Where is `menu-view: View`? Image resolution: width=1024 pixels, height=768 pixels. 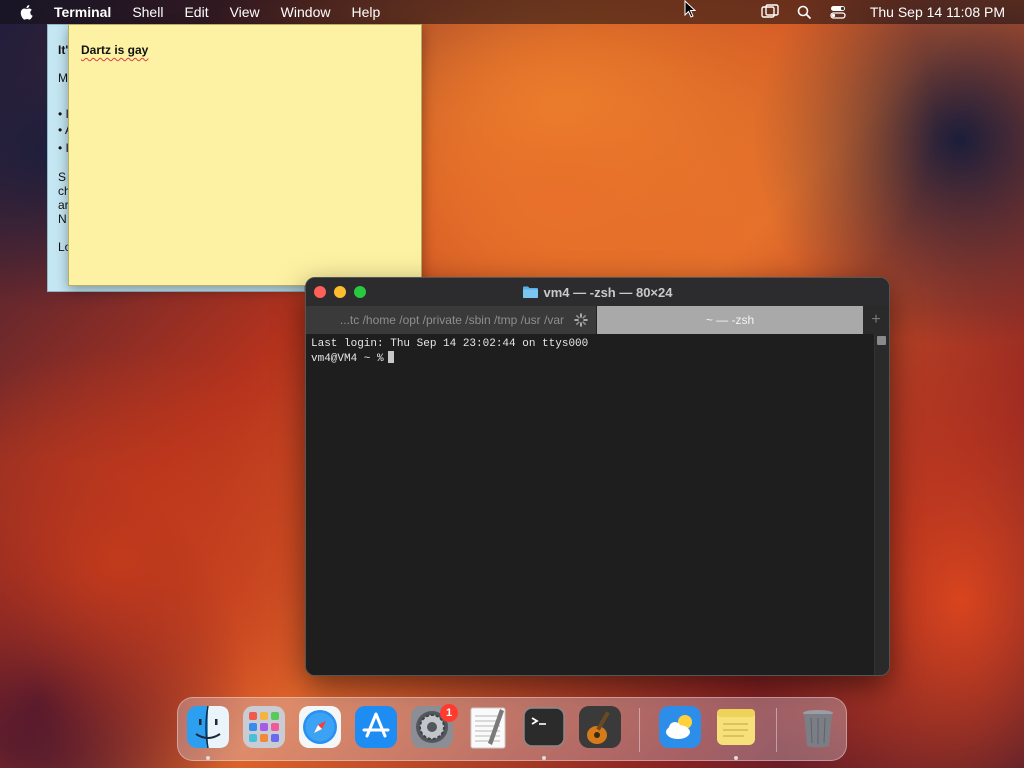
menu-view: View is located at coordinates (245, 12).